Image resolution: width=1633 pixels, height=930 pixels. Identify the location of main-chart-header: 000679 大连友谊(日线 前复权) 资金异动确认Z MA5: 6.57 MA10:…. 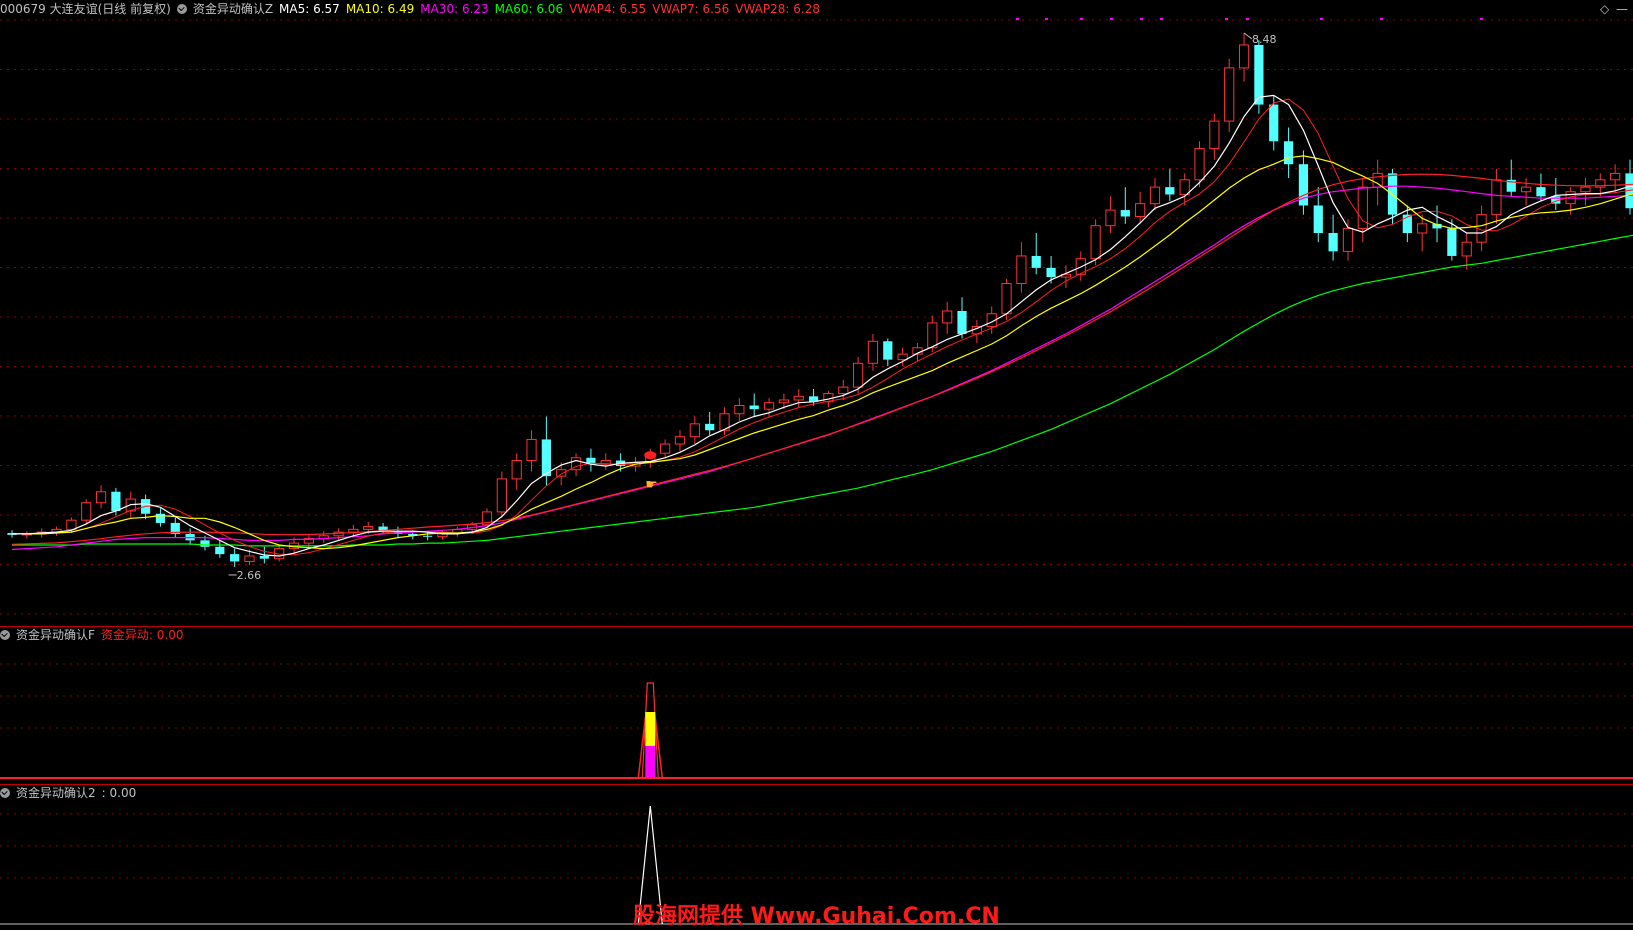
(413, 9).